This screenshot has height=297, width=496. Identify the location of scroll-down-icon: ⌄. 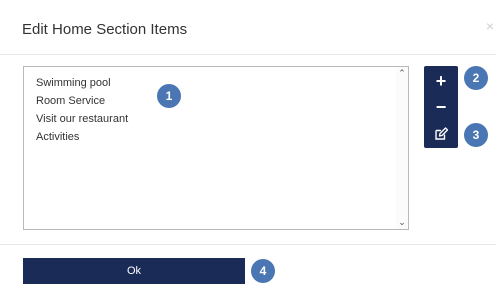
(402, 222).